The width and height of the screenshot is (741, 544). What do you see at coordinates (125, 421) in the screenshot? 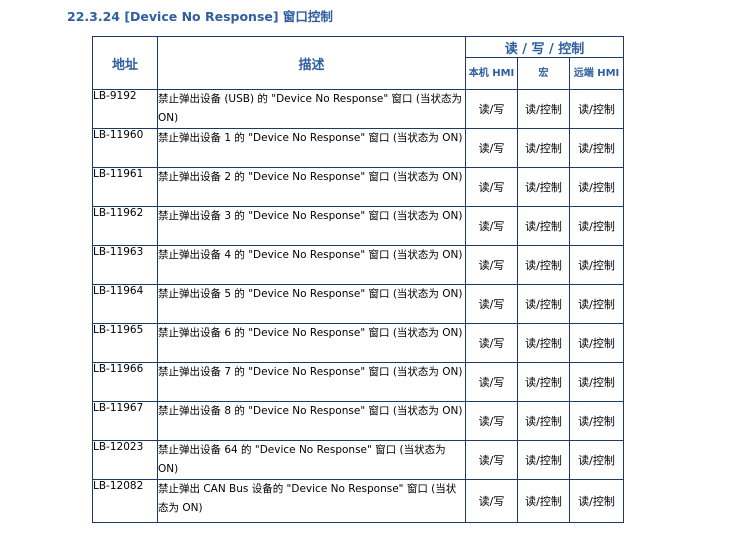
I see `address-cell: LB-11967` at bounding box center [125, 421].